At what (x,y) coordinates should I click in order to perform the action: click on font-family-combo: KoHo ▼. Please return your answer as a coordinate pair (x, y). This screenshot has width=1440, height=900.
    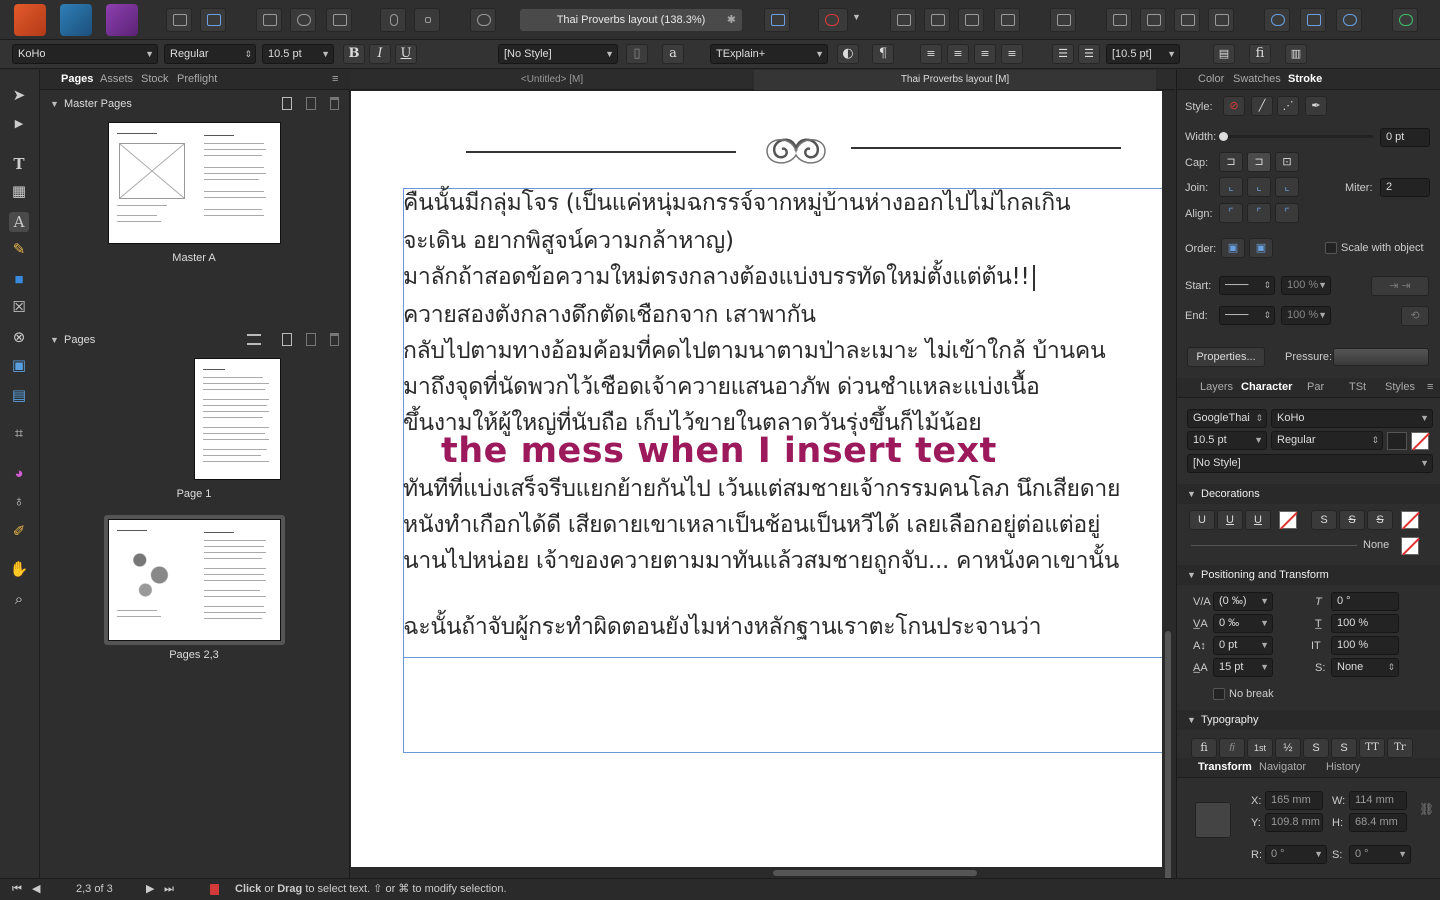
    Looking at the image, I should click on (85, 54).